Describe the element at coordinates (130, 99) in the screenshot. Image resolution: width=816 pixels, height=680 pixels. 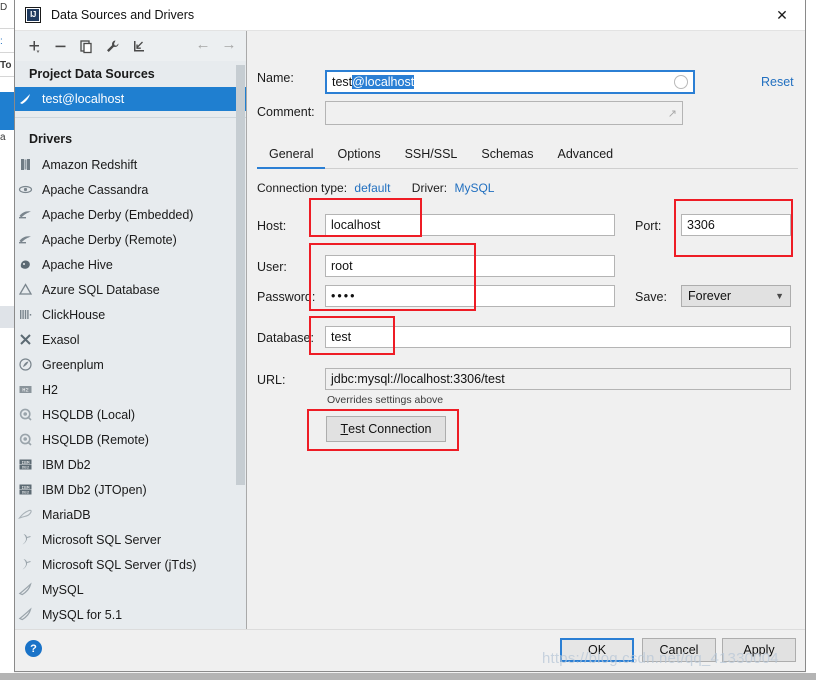
I see `sidebar-item-test-localhost: test@localhost` at that location.